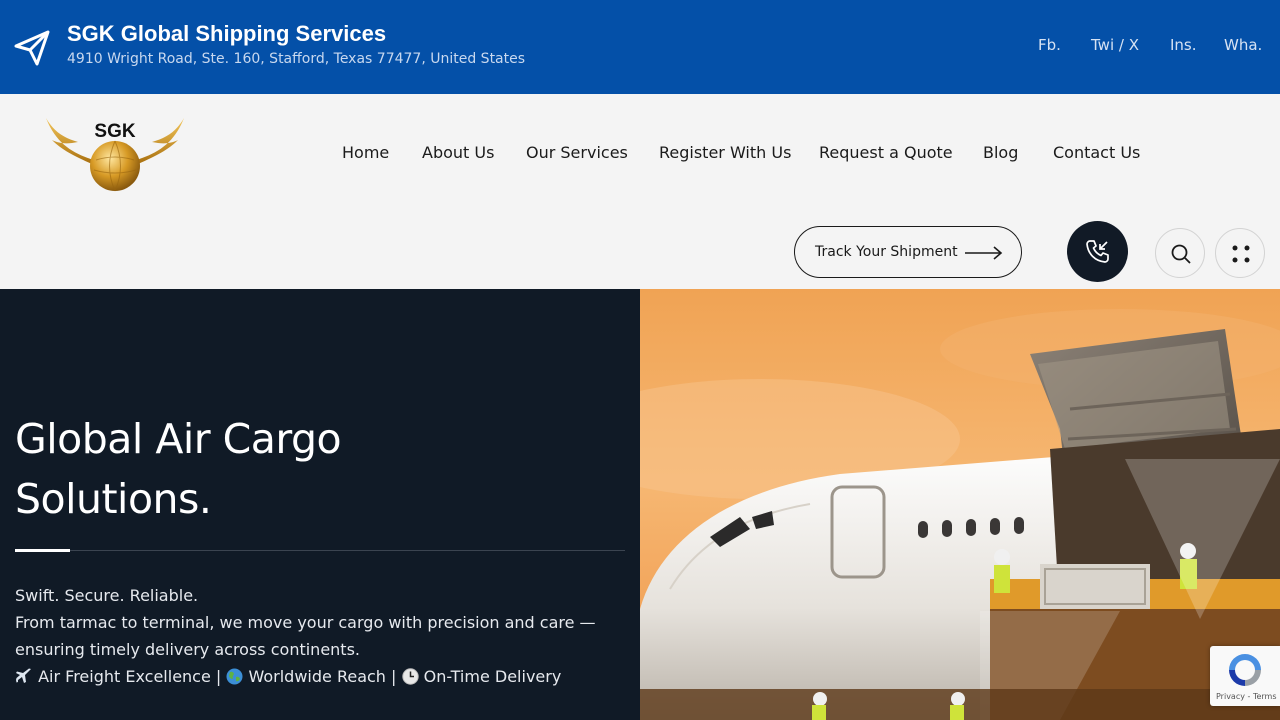 Image resolution: width=1280 pixels, height=720 pixels. I want to click on arrow-right-icon, so click(984, 253).